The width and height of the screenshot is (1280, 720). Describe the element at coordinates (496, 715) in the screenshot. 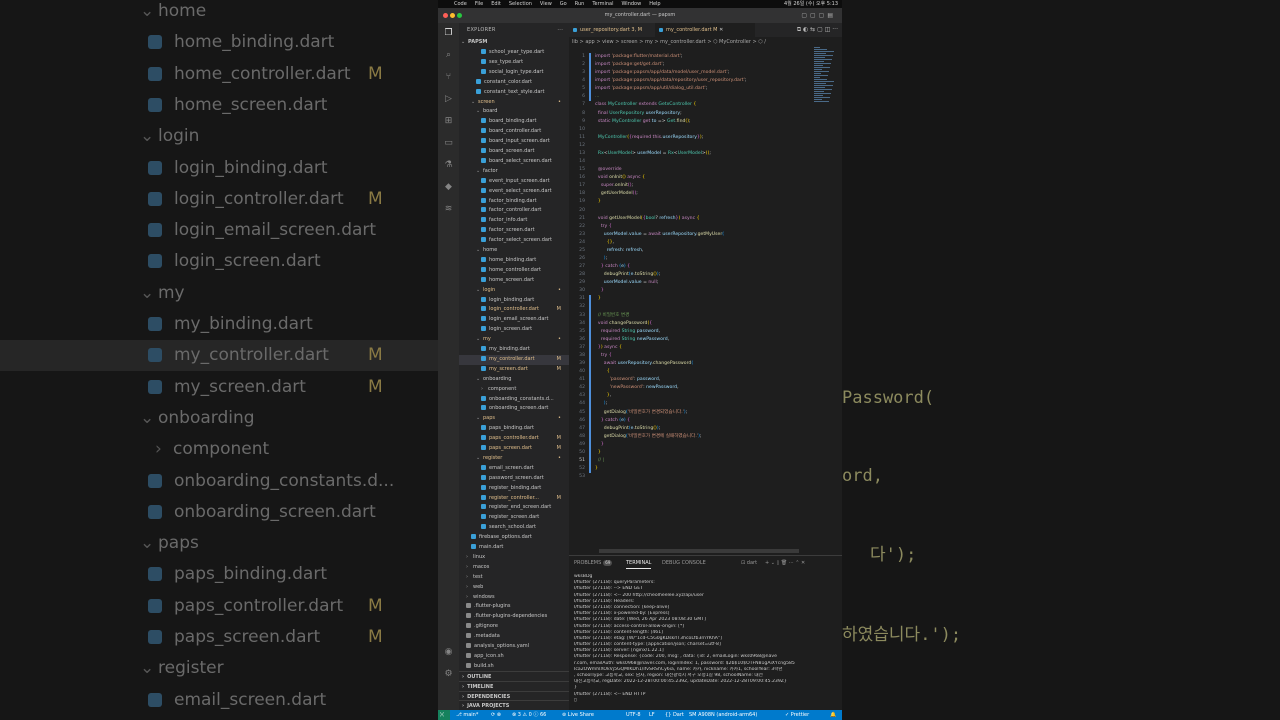

I see `sync-status: ⟳ ⊗` at that location.